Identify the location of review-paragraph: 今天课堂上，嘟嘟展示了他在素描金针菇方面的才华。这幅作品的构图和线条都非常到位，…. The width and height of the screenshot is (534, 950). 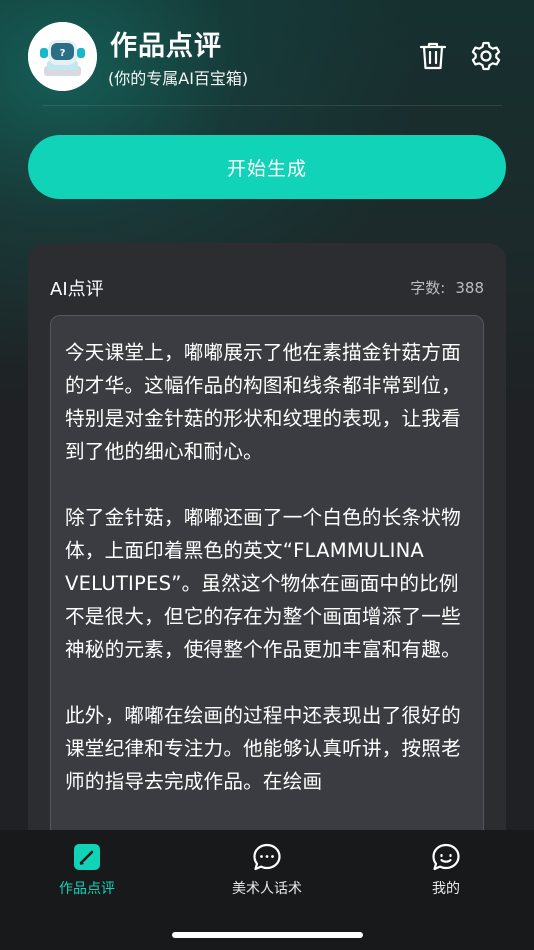
(263, 402).